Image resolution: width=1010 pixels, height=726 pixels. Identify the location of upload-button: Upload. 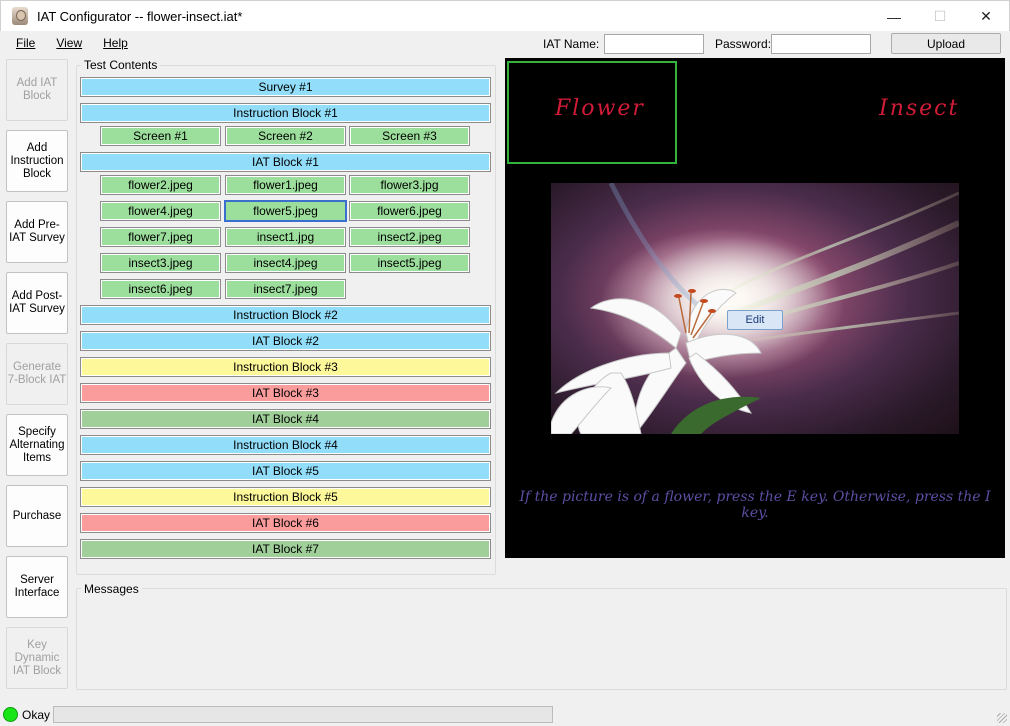
(946, 43).